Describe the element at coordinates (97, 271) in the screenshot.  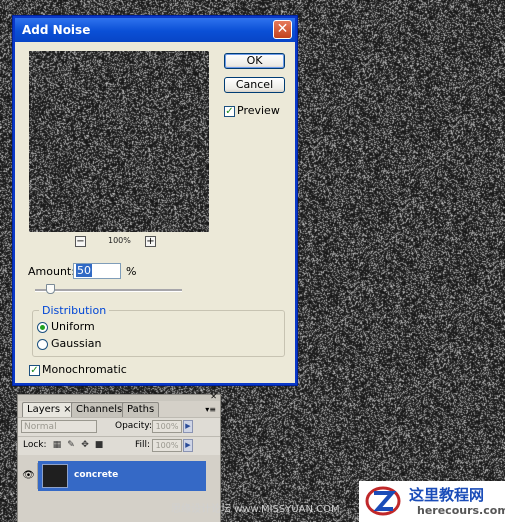
I see `amount-input: 50` at that location.